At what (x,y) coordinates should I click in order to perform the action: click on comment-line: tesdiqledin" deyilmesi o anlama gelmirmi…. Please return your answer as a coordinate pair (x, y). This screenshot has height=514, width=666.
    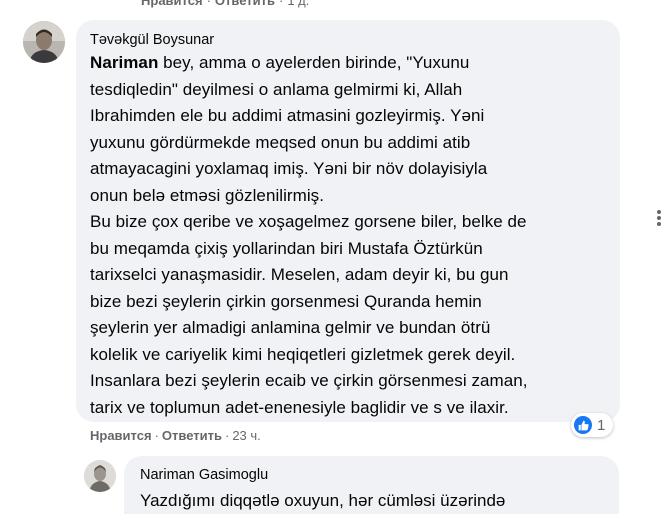
    Looking at the image, I should click on (276, 89).